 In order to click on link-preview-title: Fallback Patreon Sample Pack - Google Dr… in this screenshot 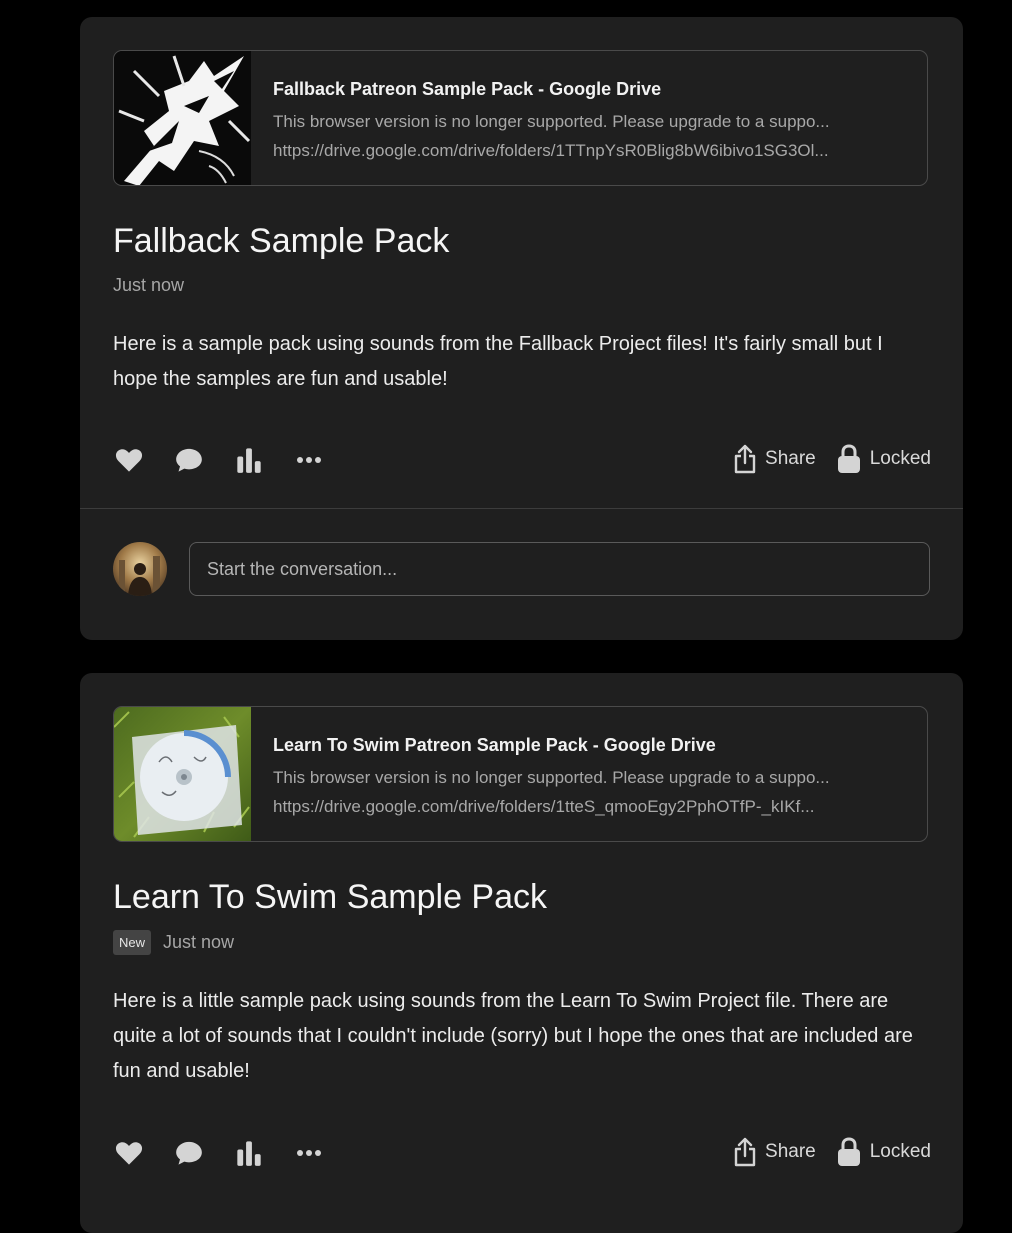, I will do `click(467, 89)`.